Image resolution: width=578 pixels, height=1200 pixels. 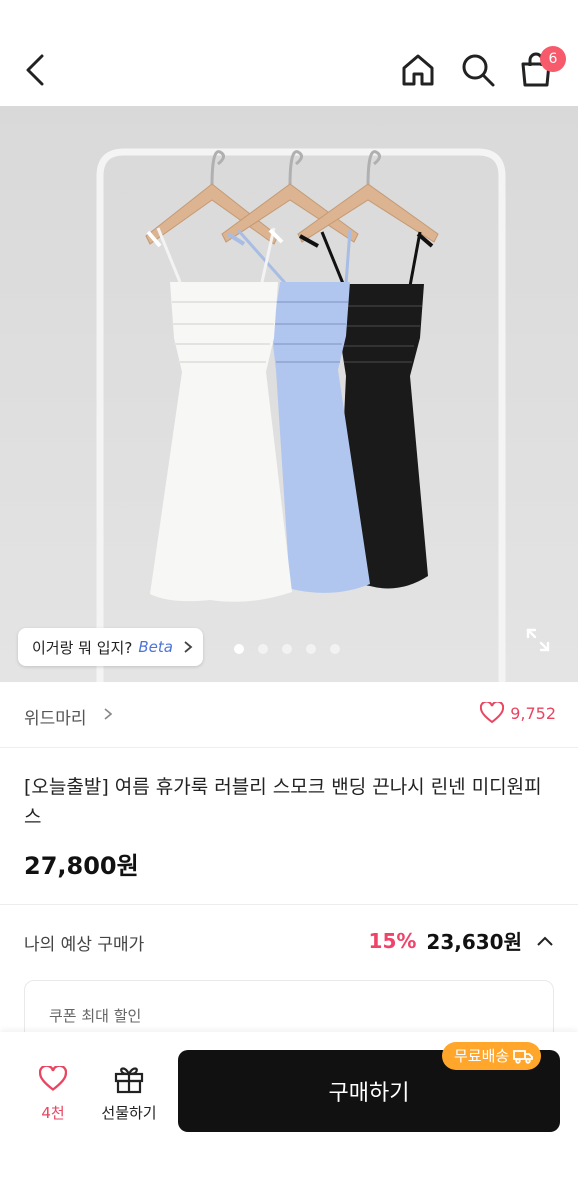 I want to click on gift-label: 선물하기, so click(x=129, y=1113).